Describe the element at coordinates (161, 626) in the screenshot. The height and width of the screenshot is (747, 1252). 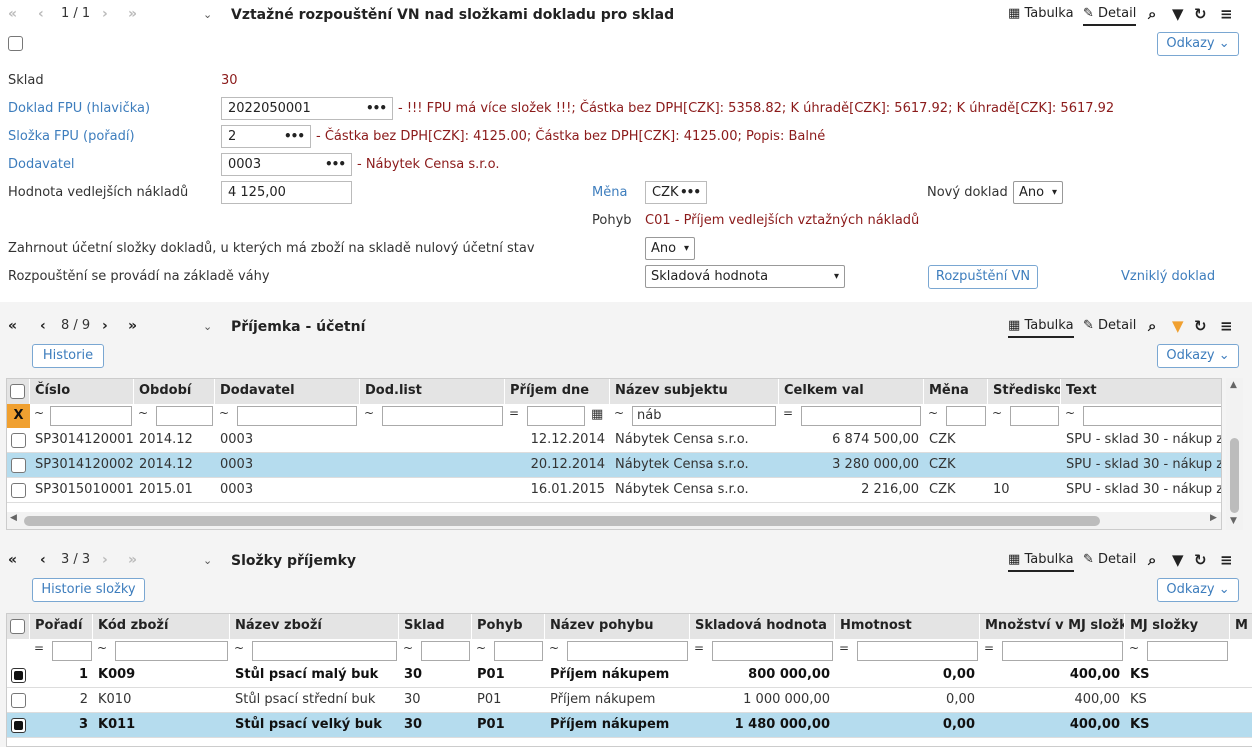
I see `column-header: Kód zboží` at that location.